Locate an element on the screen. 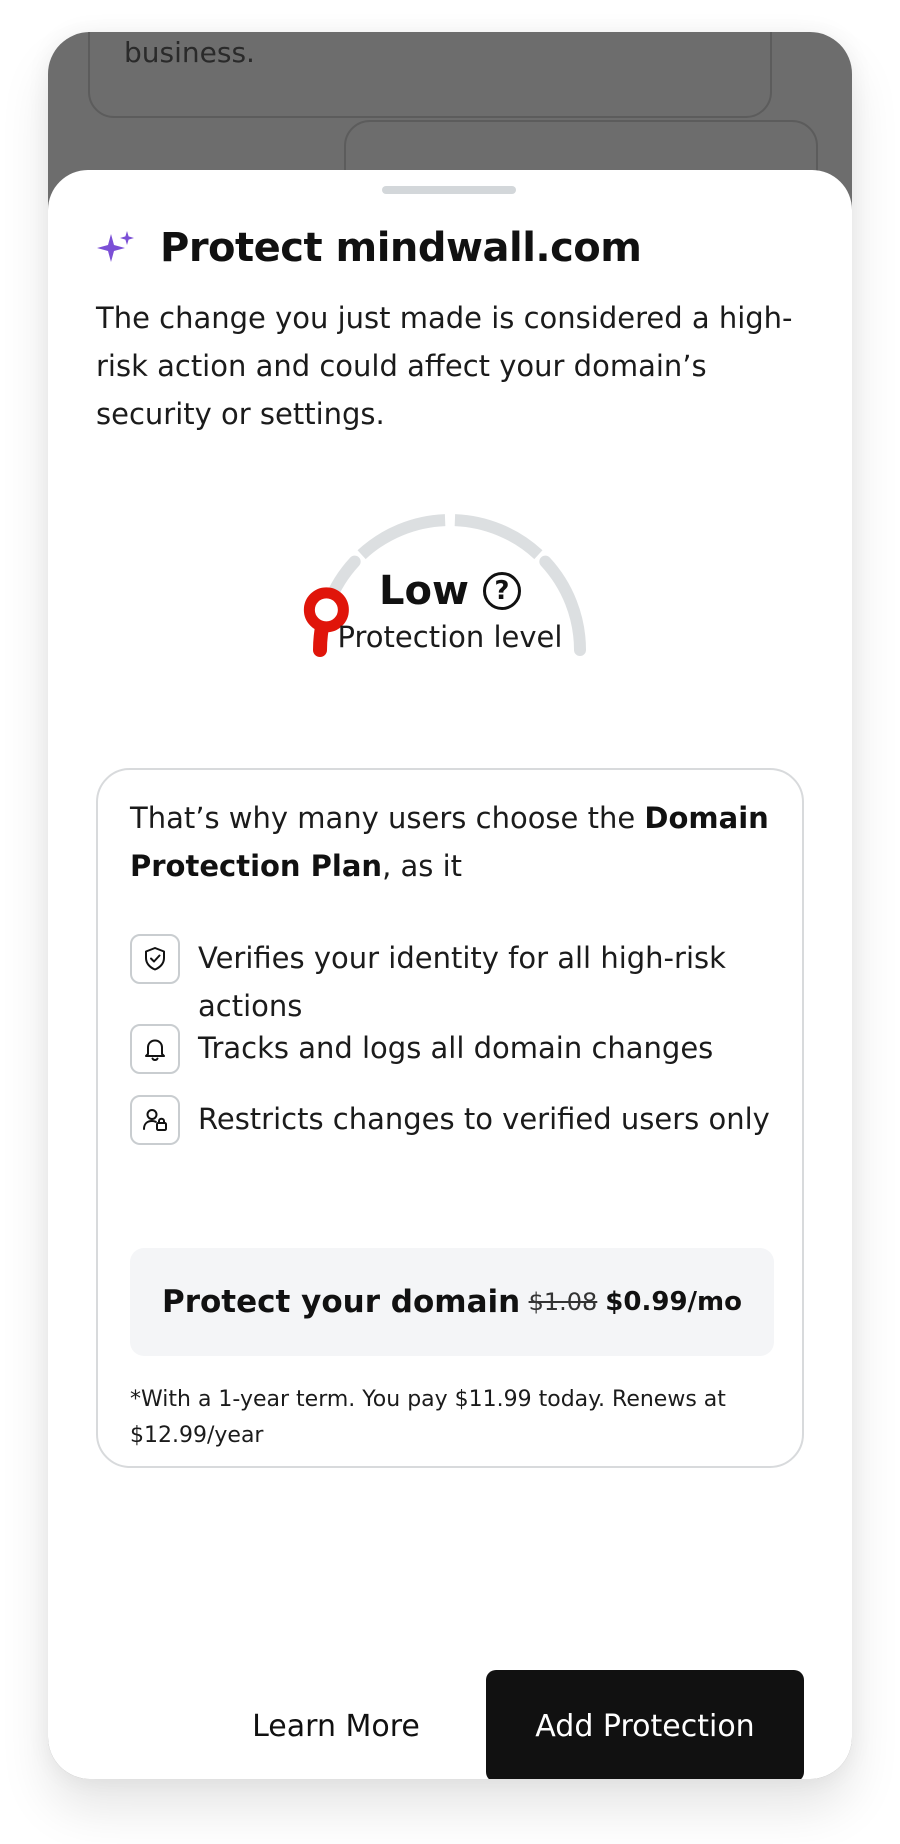 Image resolution: width=900 pixels, height=1844 pixels. feature-item-restrict: Restricts changes to verified users only is located at coordinates (455, 1120).